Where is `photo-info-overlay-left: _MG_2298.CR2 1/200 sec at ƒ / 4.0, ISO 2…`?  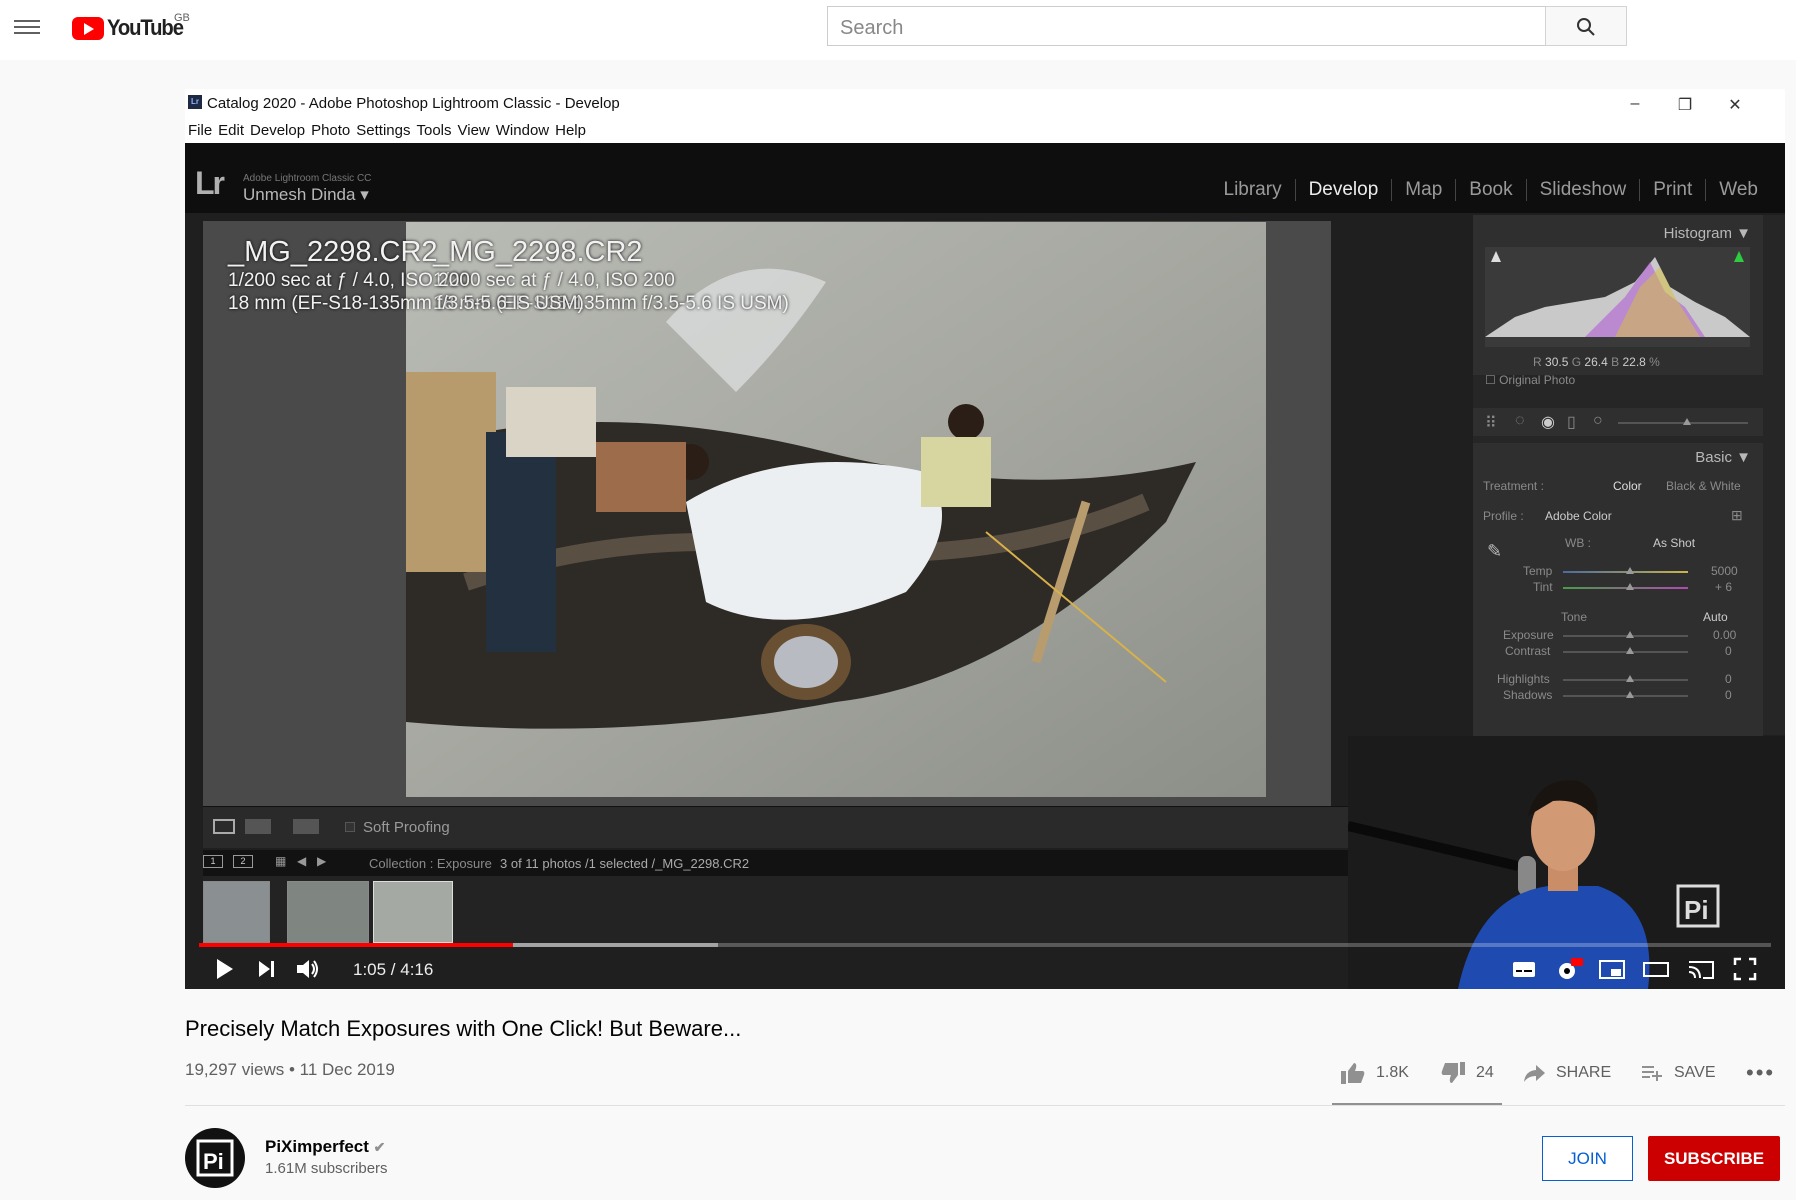 photo-info-overlay-left: _MG_2298.CR2 1/200 sec at ƒ / 4.0, ISO 2… is located at coordinates (406, 275).